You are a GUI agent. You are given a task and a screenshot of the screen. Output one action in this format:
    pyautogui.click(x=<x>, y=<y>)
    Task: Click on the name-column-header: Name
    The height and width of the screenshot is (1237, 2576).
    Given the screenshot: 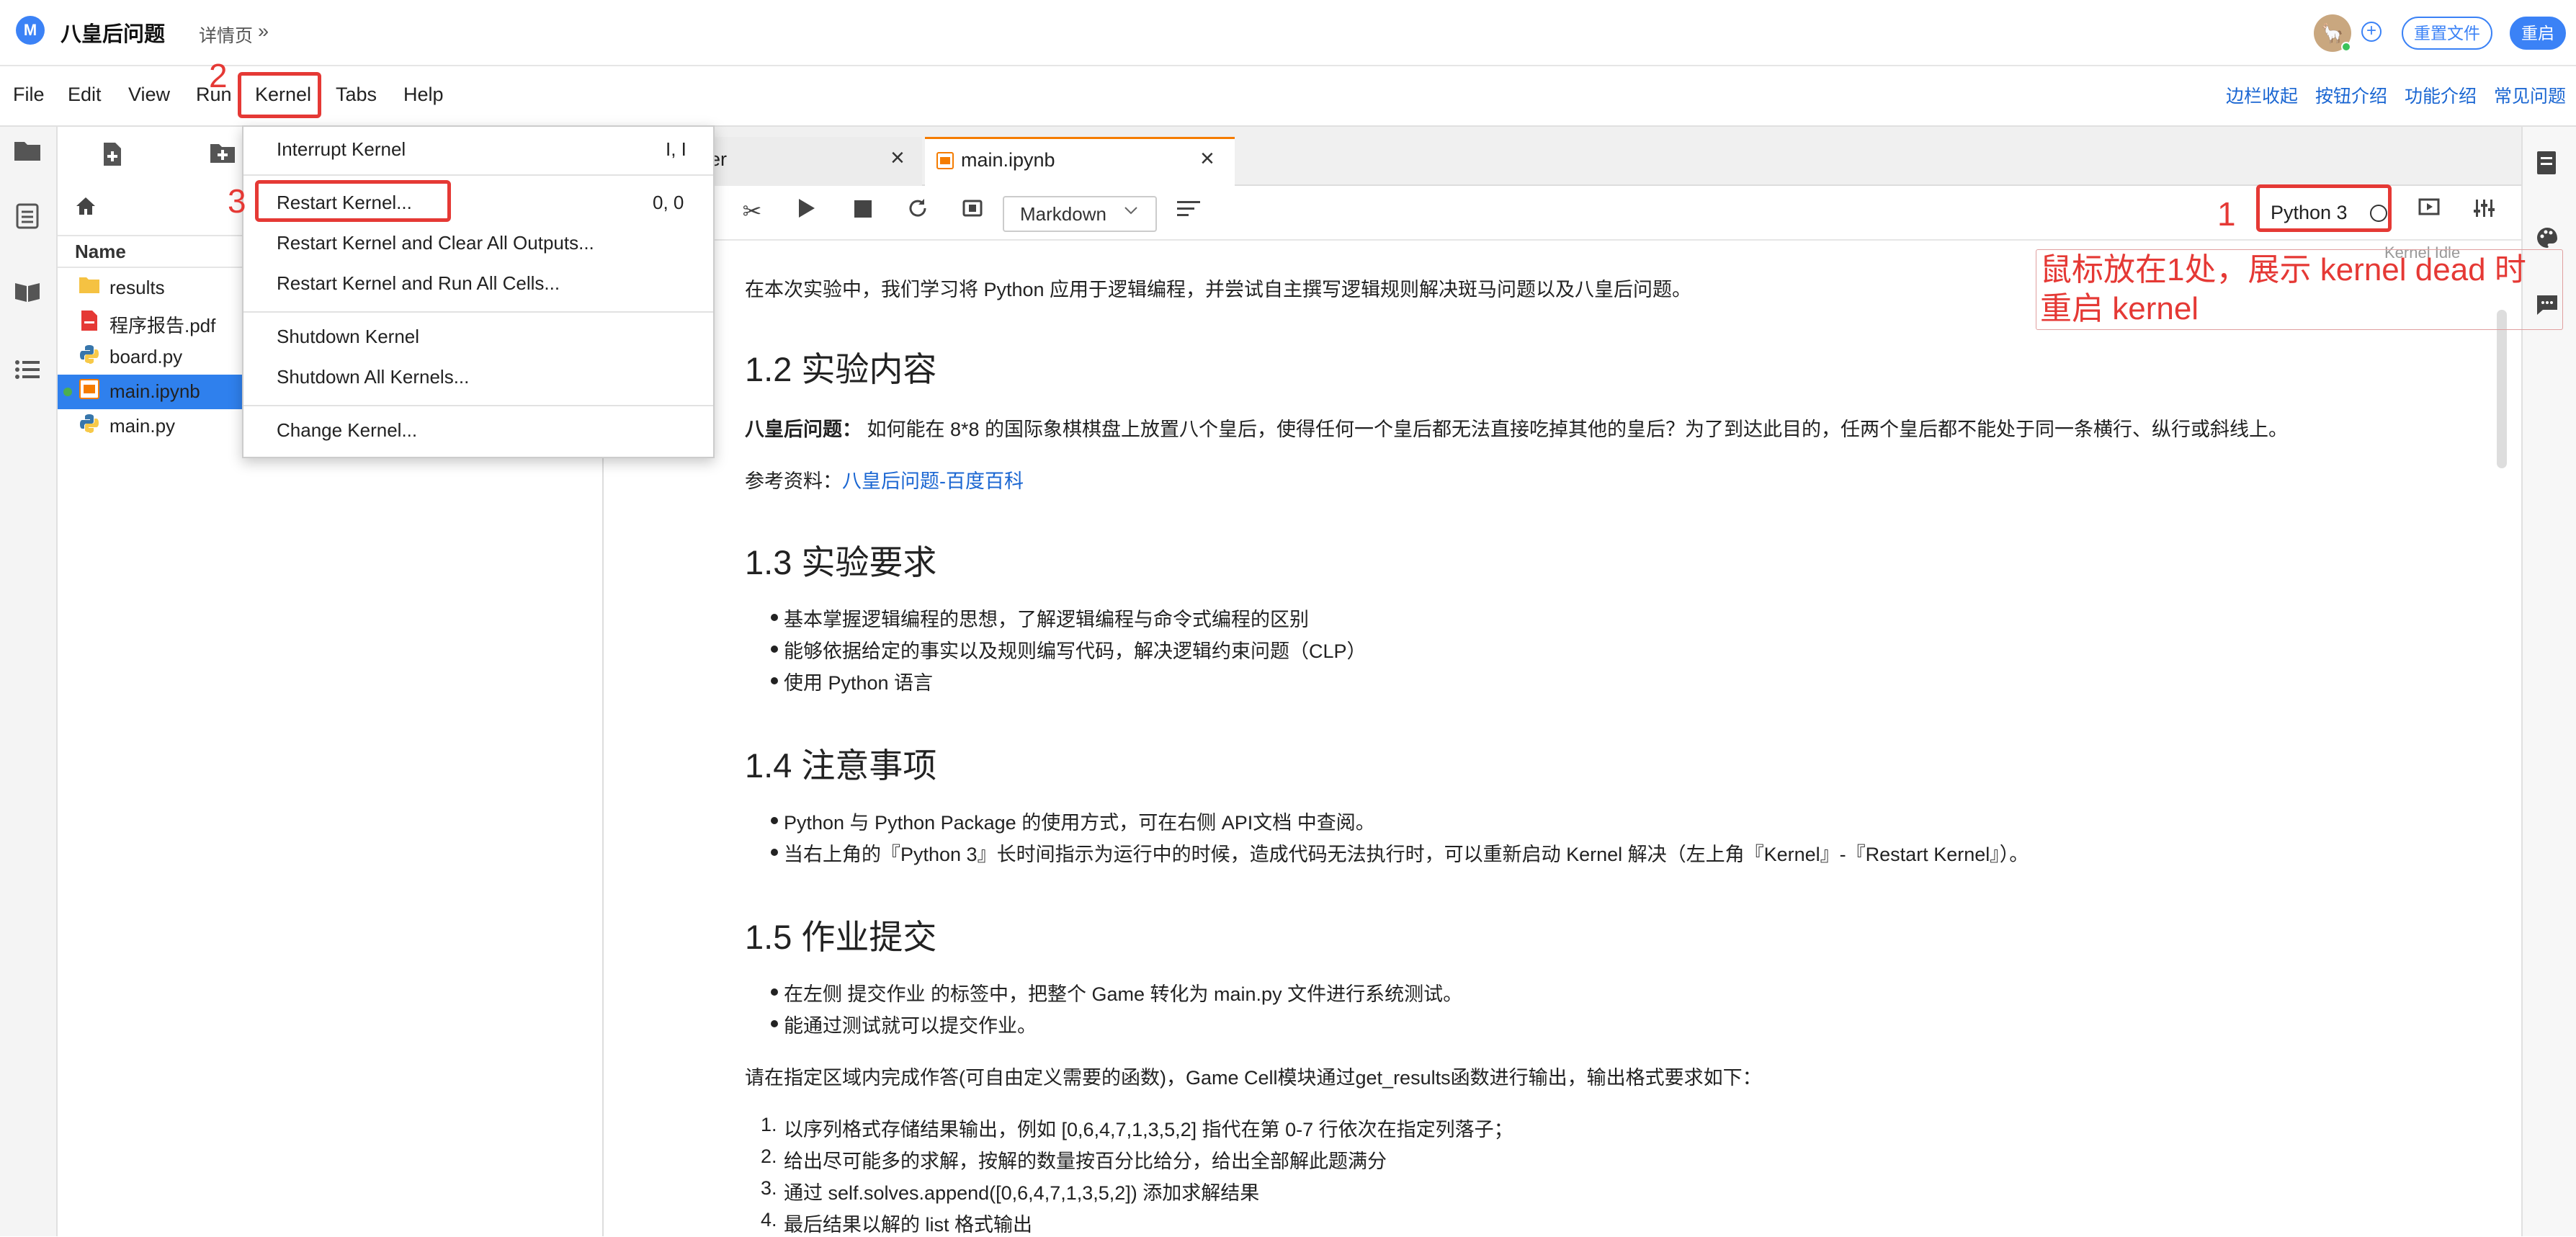 What is the action you would take?
    pyautogui.click(x=100, y=252)
    